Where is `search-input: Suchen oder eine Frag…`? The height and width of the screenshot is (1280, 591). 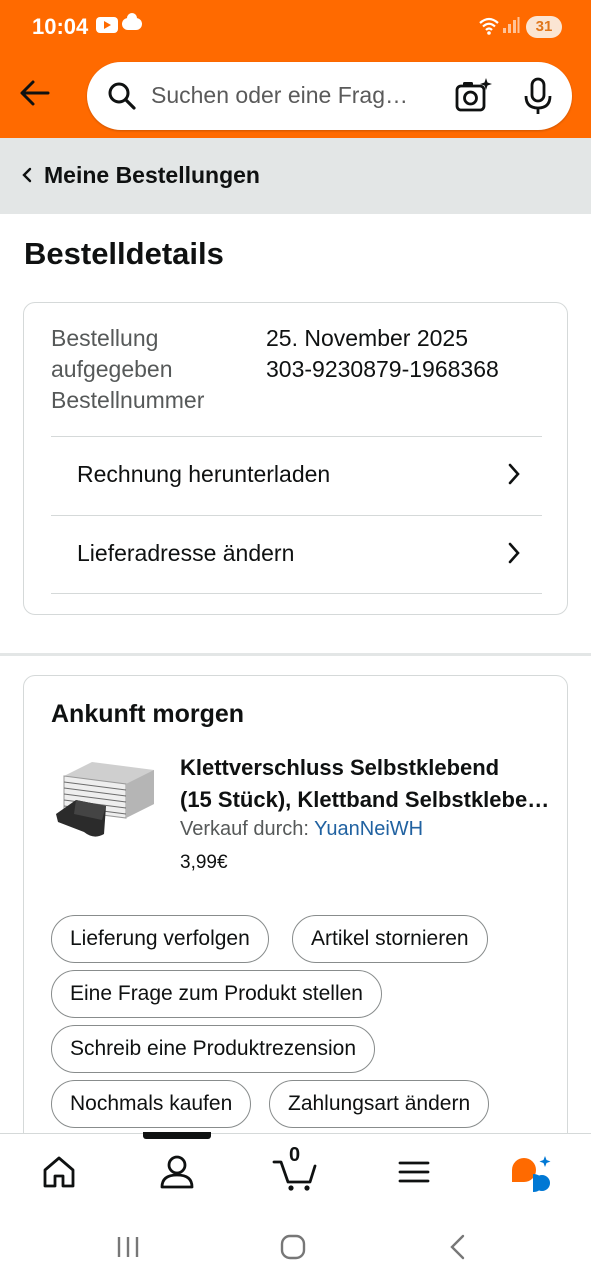 search-input: Suchen oder eine Frag… is located at coordinates (291, 95).